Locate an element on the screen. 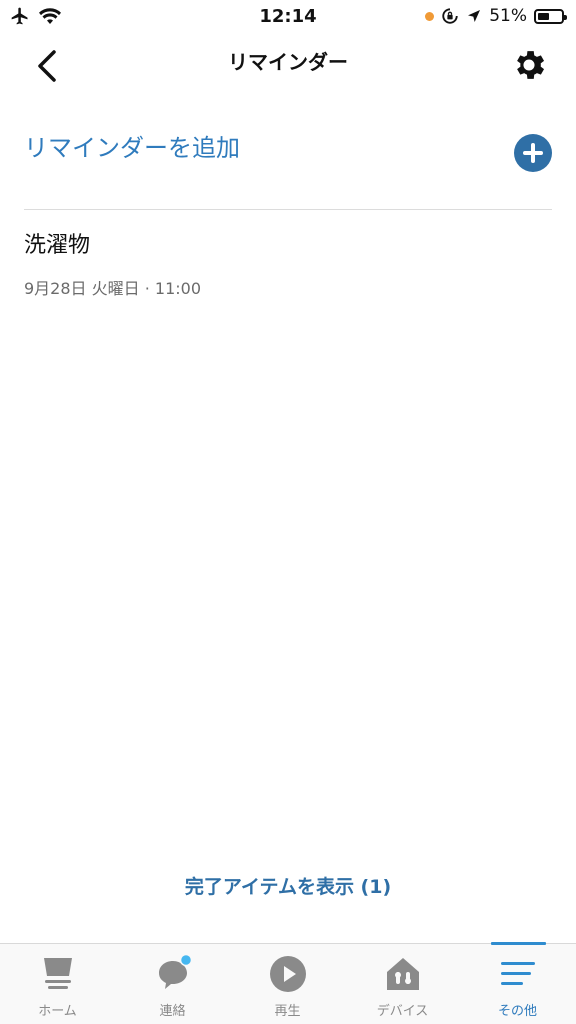 The width and height of the screenshot is (576, 1024). reminder-datetime: 9月28日 火曜日 · 11:00 is located at coordinates (112, 288).